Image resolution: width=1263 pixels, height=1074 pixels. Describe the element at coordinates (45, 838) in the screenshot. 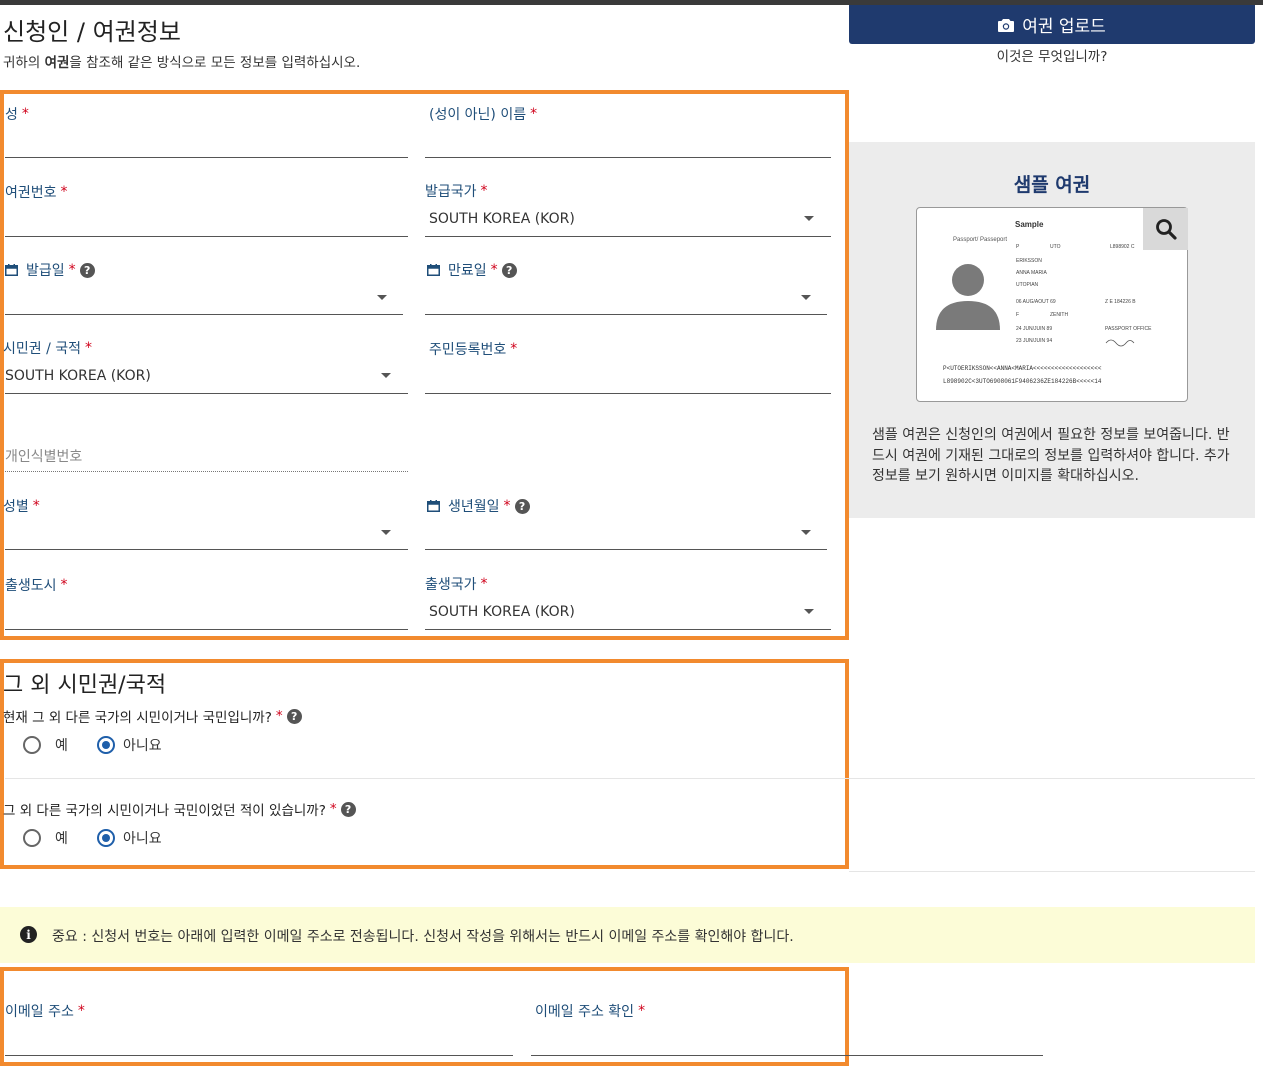

I see `q2-yes-option: 예` at that location.